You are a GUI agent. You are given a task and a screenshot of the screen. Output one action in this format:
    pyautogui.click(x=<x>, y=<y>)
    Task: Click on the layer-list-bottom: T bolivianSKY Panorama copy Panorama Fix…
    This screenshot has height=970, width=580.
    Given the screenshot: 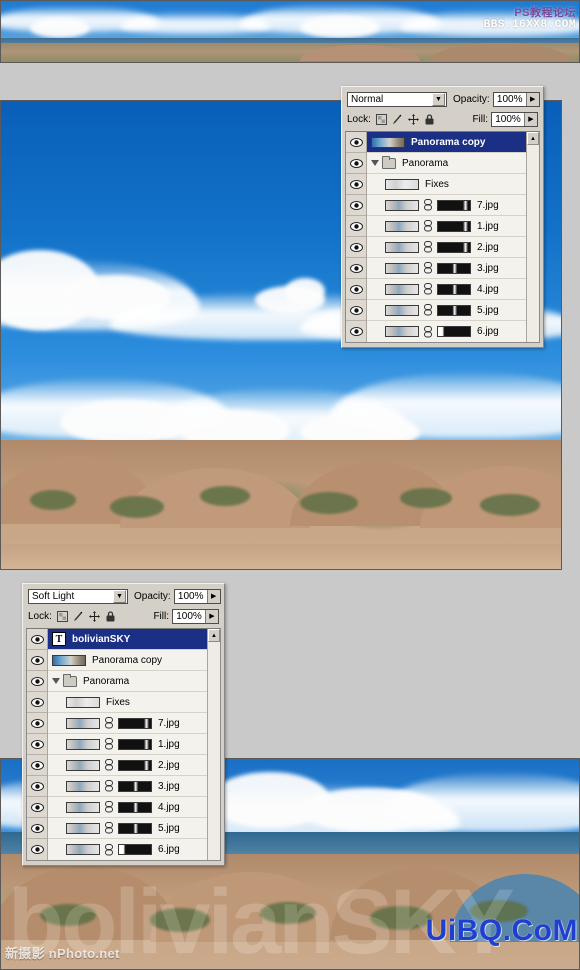 What is the action you would take?
    pyautogui.click(x=123, y=744)
    